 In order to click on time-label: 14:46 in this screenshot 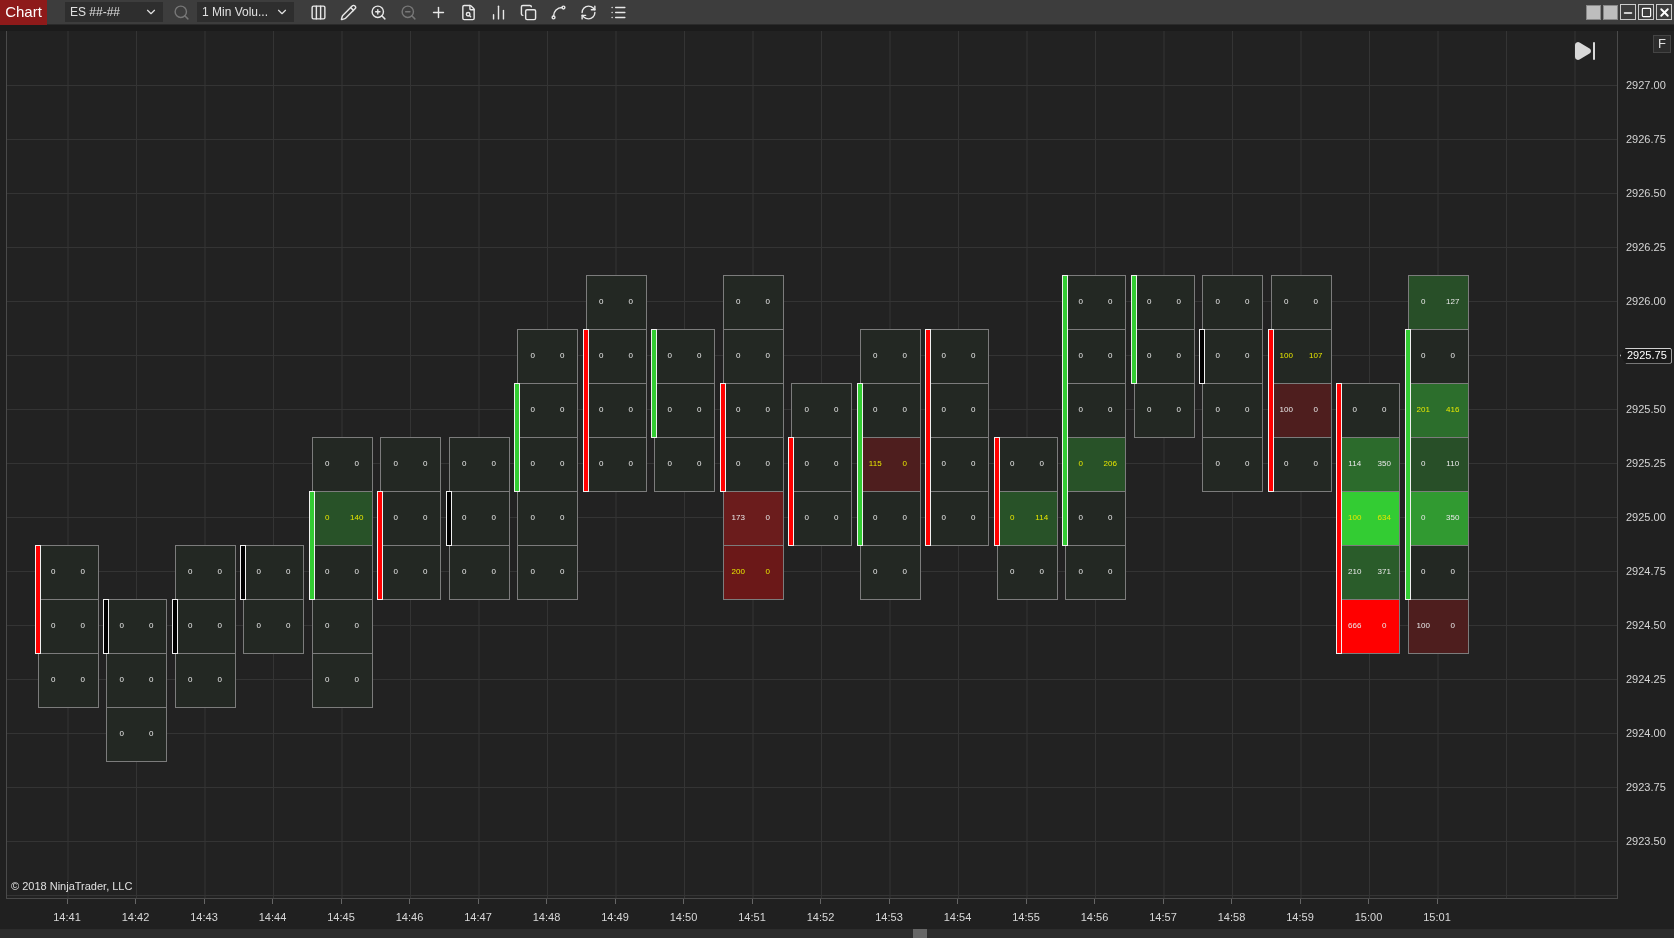, I will do `click(409, 917)`.